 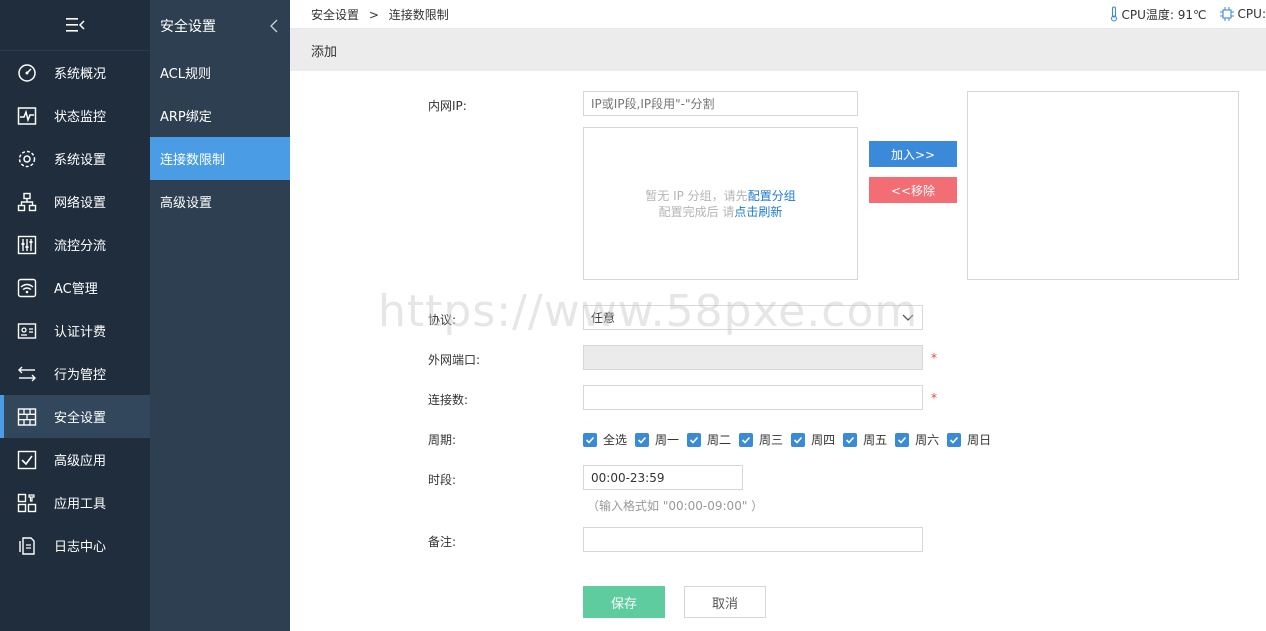 I want to click on group-empty-line-1: 暂无 IP 分组，请先配置分组, so click(x=720, y=196).